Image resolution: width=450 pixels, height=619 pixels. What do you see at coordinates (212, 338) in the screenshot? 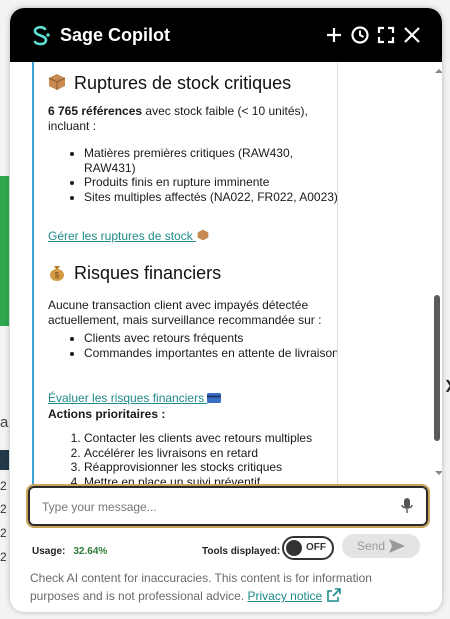
I see `list-item: Clients avec retours fréquents` at bounding box center [212, 338].